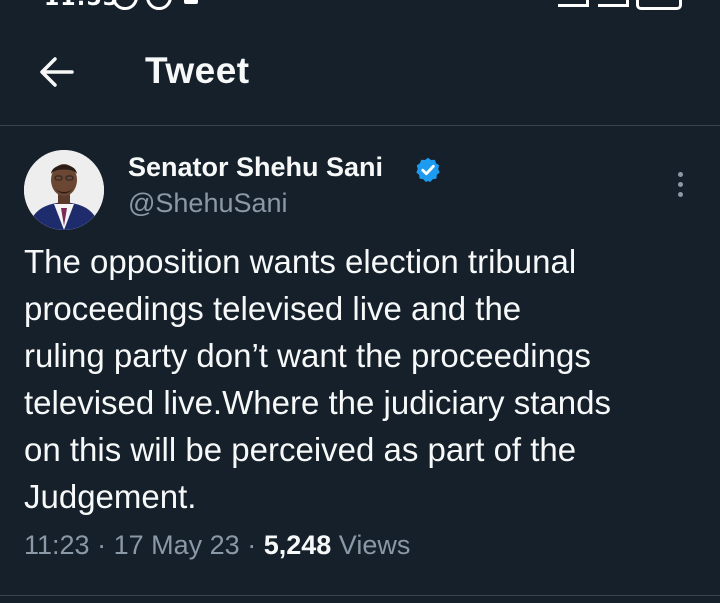 This screenshot has width=720, height=603. What do you see at coordinates (177, 545) in the screenshot?
I see `tweet-date: 17 May 23` at bounding box center [177, 545].